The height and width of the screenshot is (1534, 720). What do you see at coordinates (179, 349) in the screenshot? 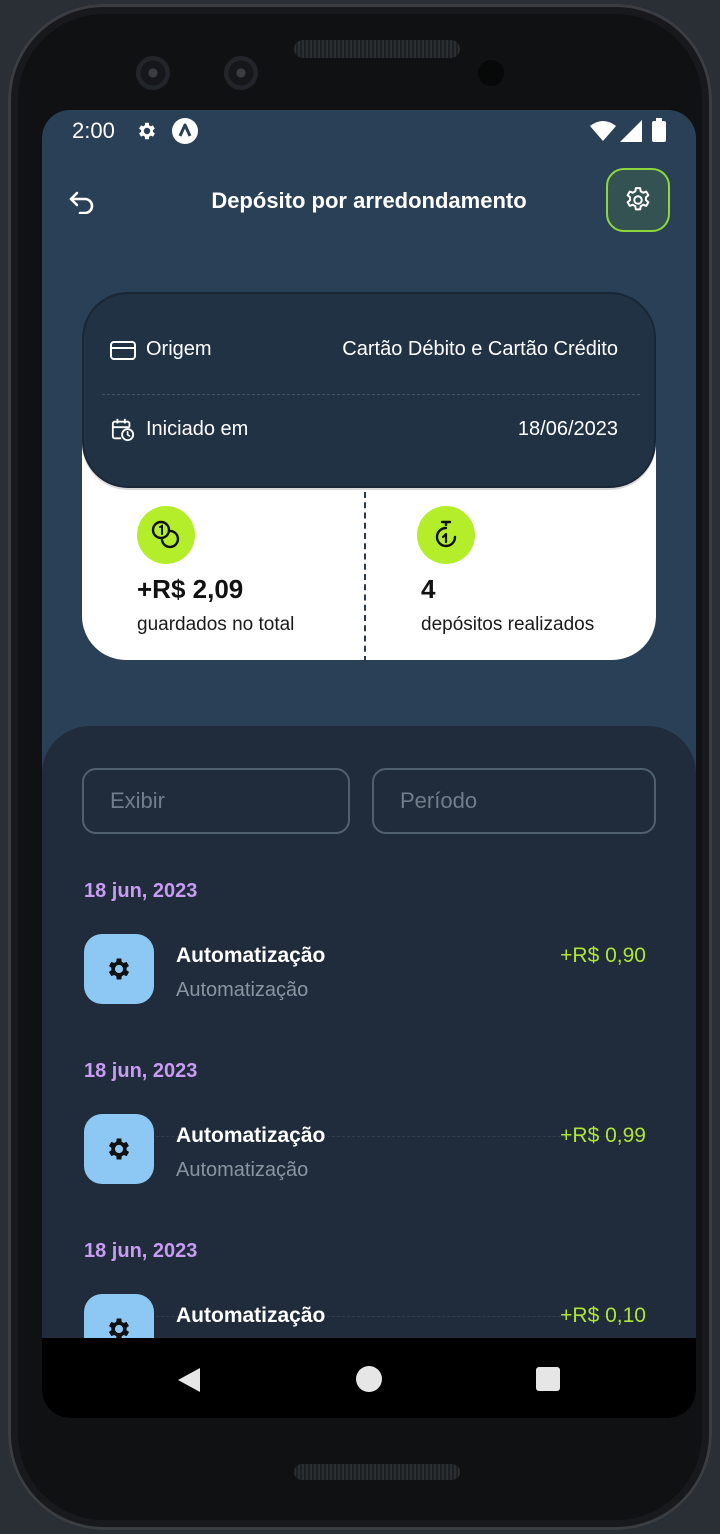
I see `origin-label: Origem` at bounding box center [179, 349].